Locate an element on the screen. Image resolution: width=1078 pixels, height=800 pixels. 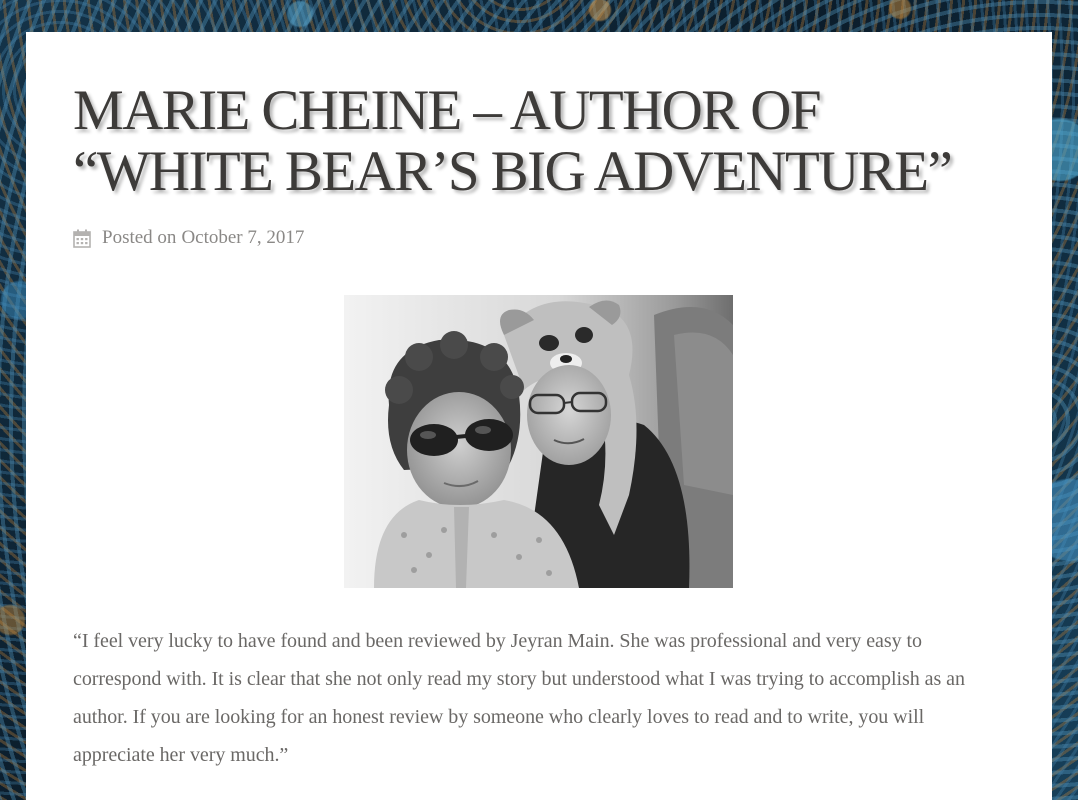
calendar-icon is located at coordinates (82, 238).